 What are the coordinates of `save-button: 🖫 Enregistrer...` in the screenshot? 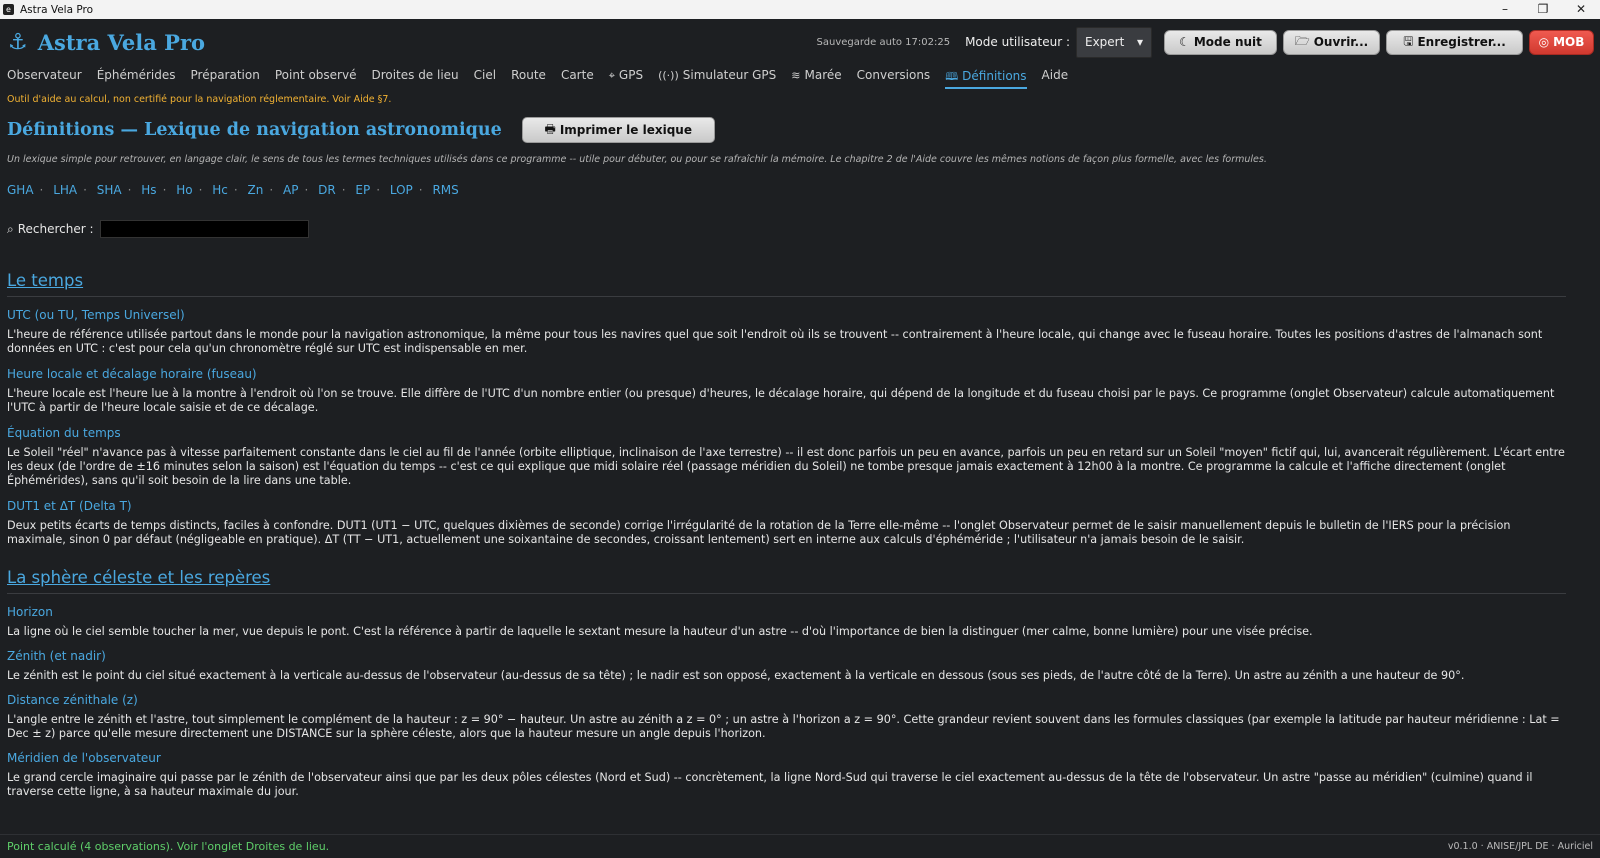 It's located at (1454, 42).